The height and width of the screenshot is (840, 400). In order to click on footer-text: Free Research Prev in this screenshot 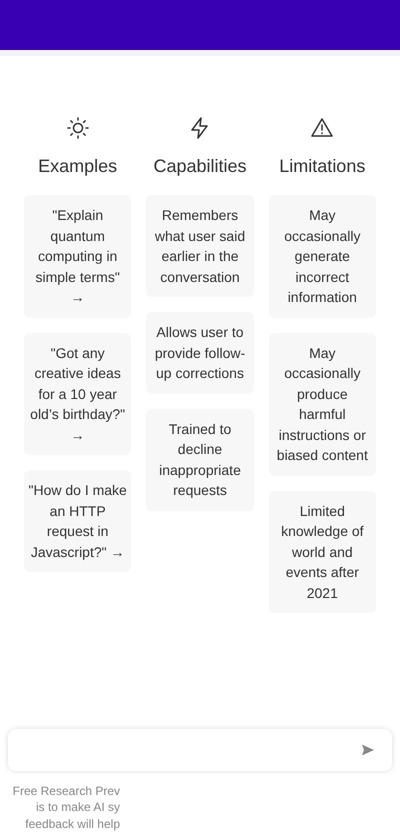, I will do `click(66, 790)`.